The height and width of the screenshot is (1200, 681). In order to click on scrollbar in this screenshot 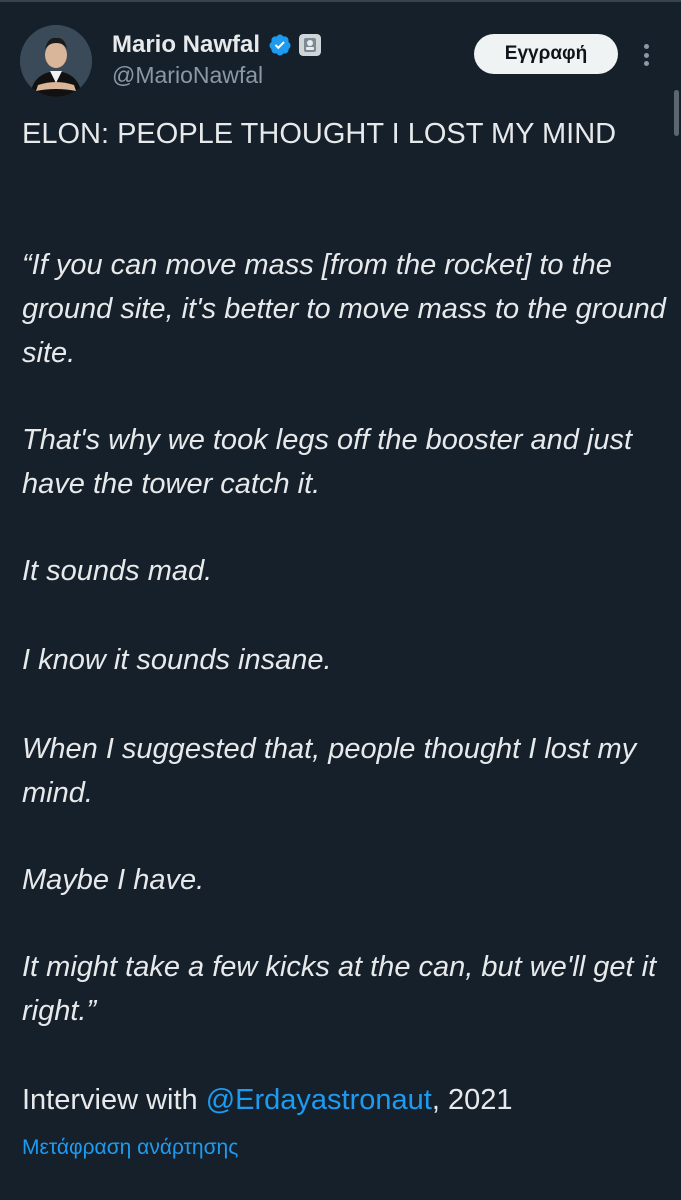, I will do `click(676, 113)`.